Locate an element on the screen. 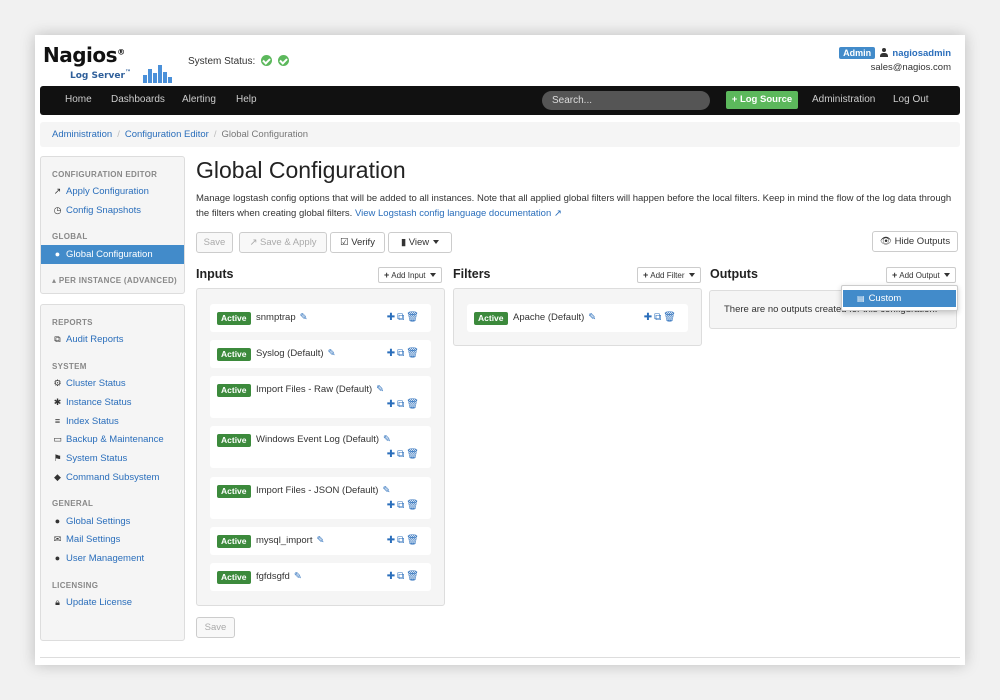 The width and height of the screenshot is (1000, 700). active-badge: Active is located at coordinates (234, 390).